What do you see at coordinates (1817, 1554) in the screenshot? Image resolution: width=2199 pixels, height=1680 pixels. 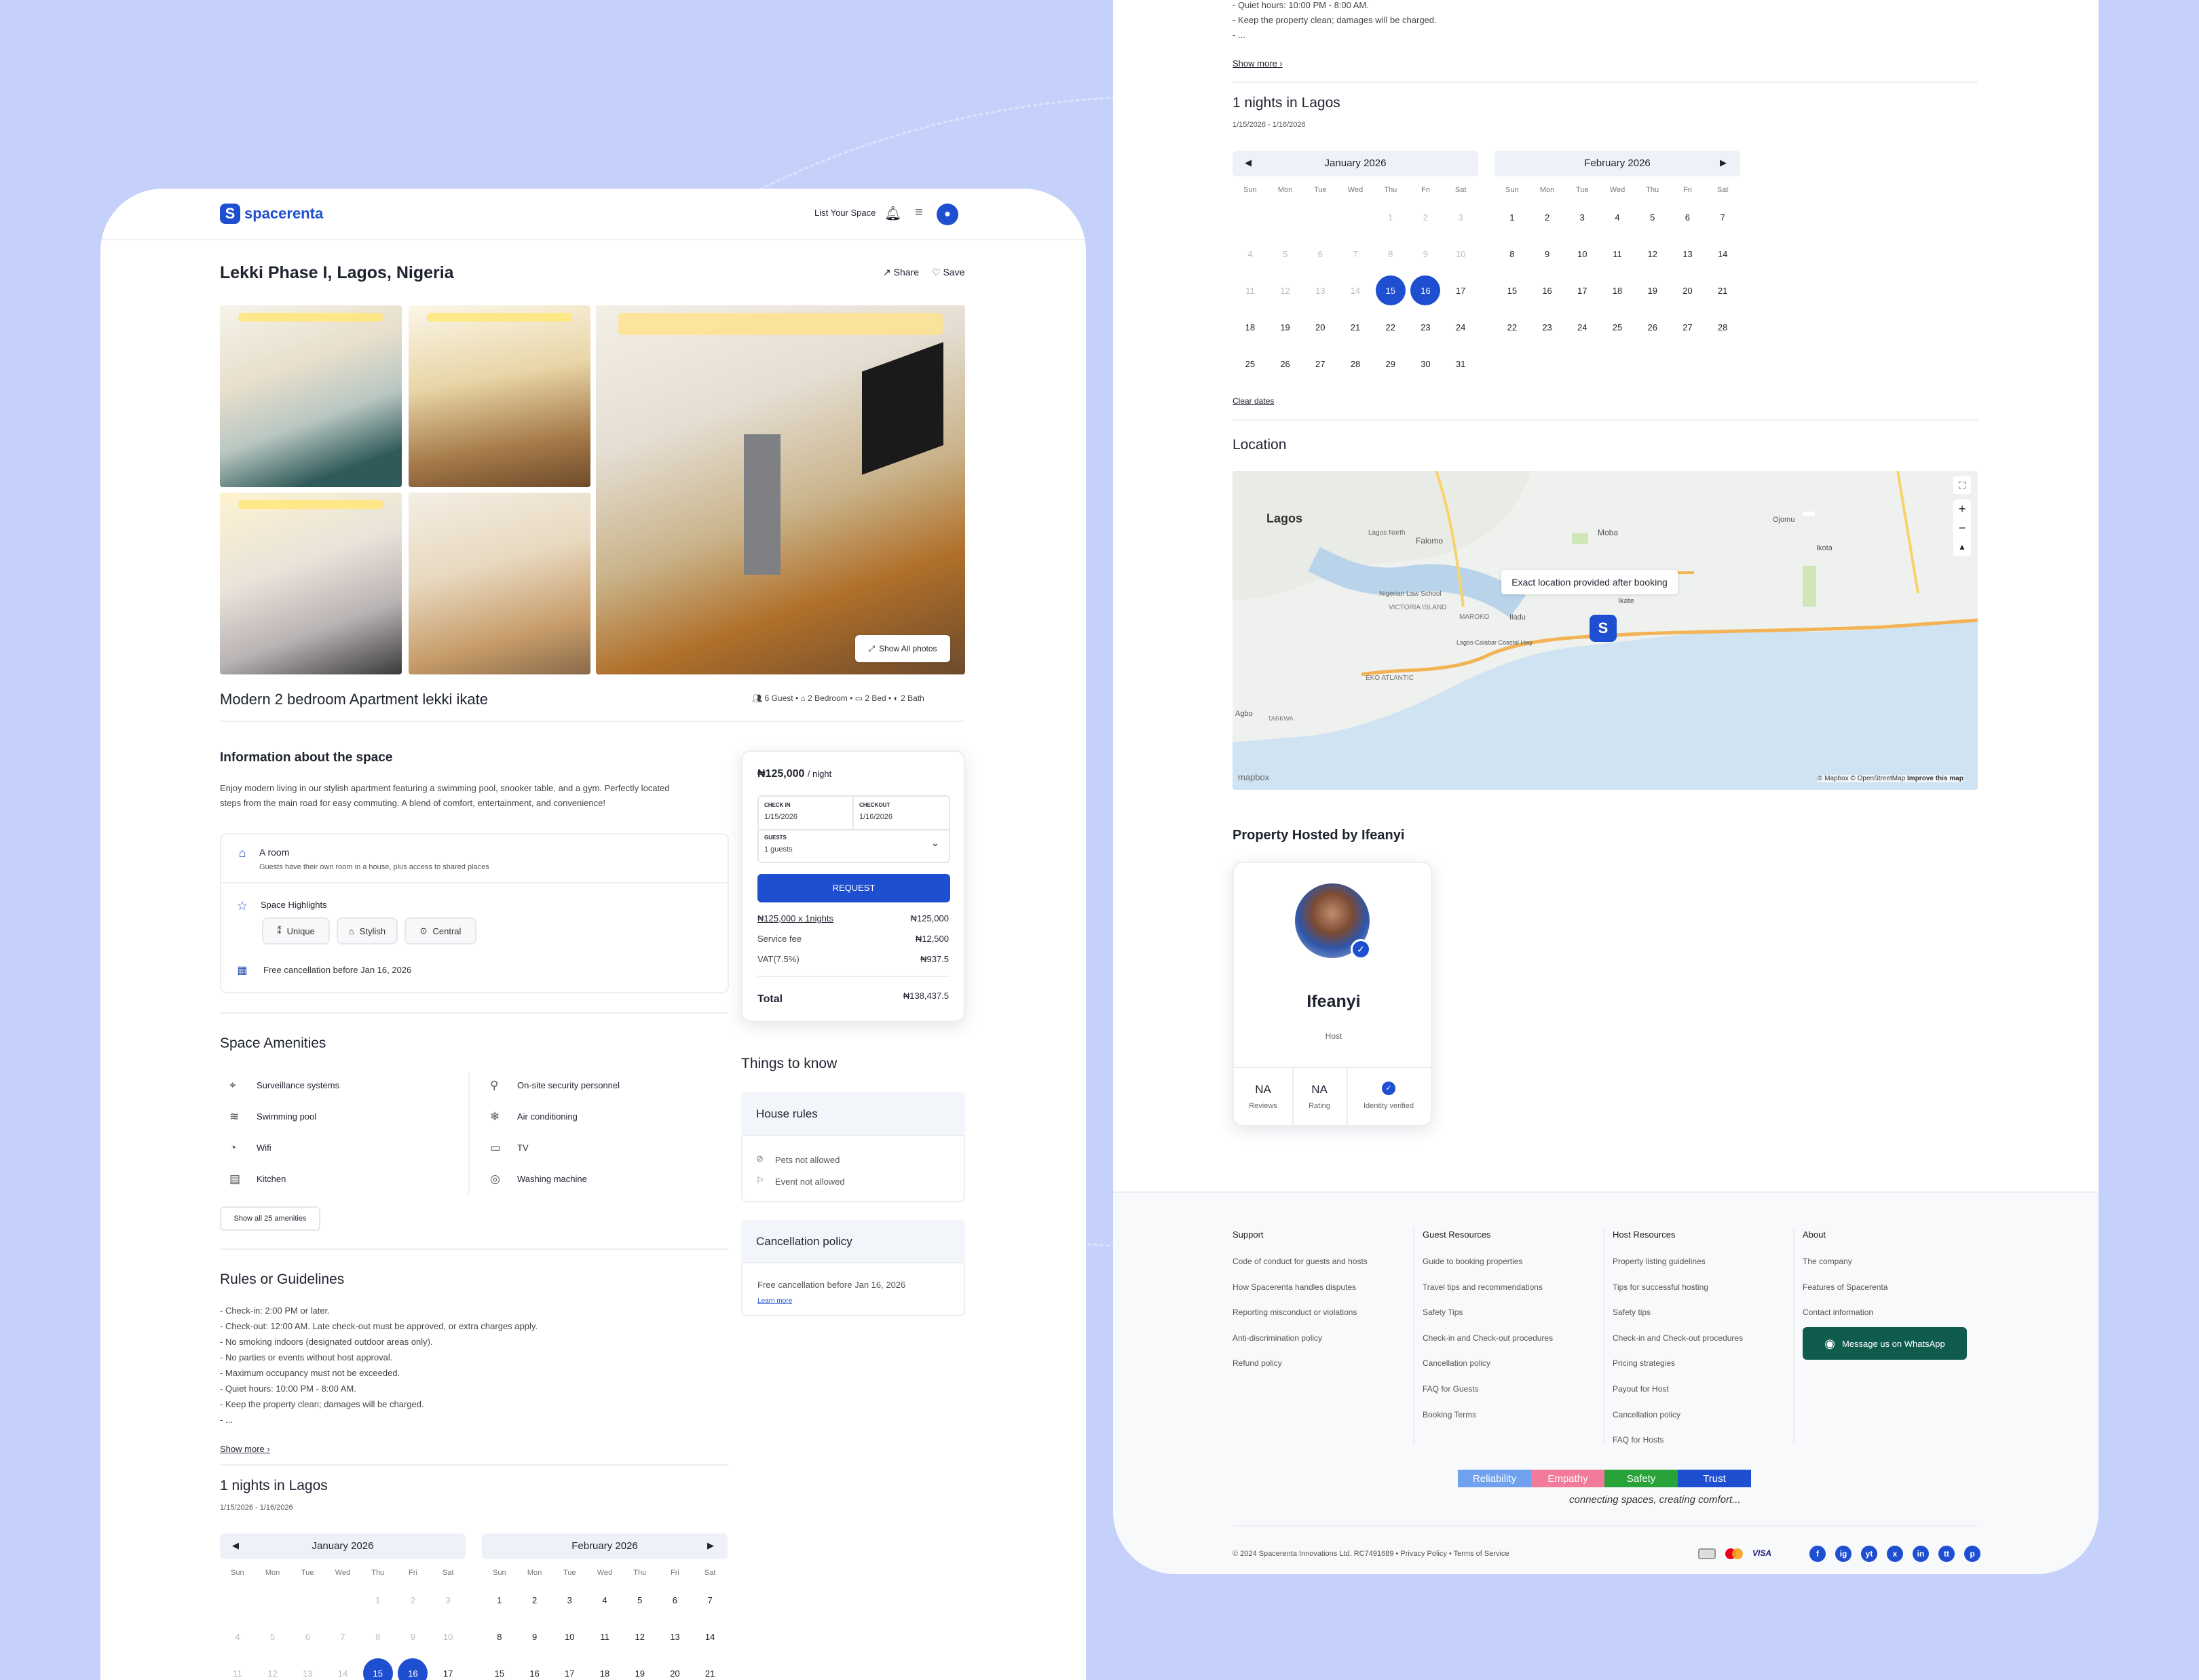 I see `social-f-icon: f` at bounding box center [1817, 1554].